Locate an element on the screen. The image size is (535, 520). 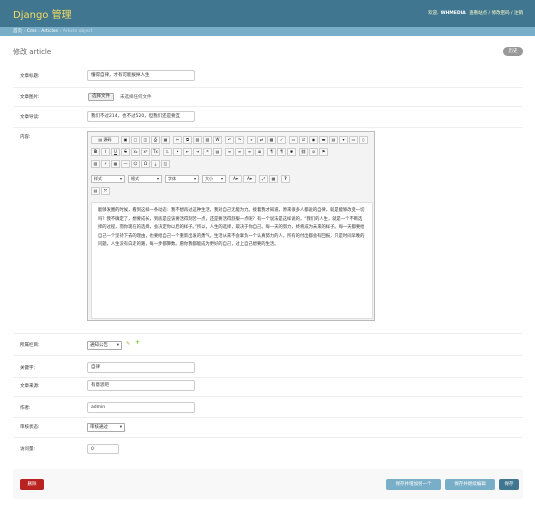
numbered-list-icon: ⒈ is located at coordinates (167, 152).